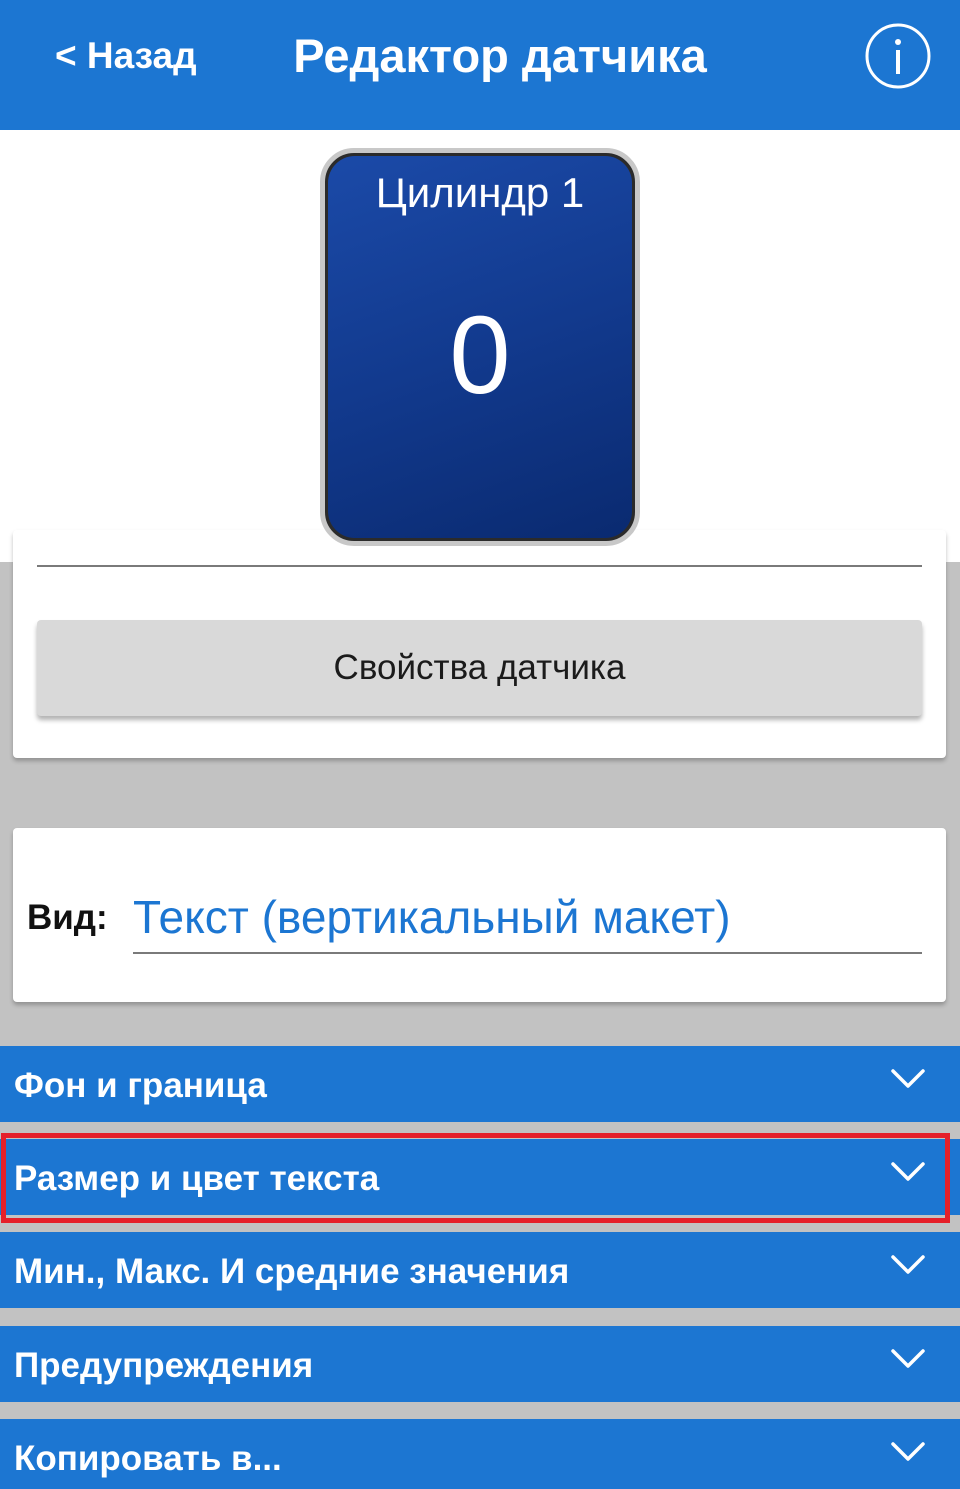  I want to click on section-text-size-color: Размер и цвет текста, so click(480, 1177).